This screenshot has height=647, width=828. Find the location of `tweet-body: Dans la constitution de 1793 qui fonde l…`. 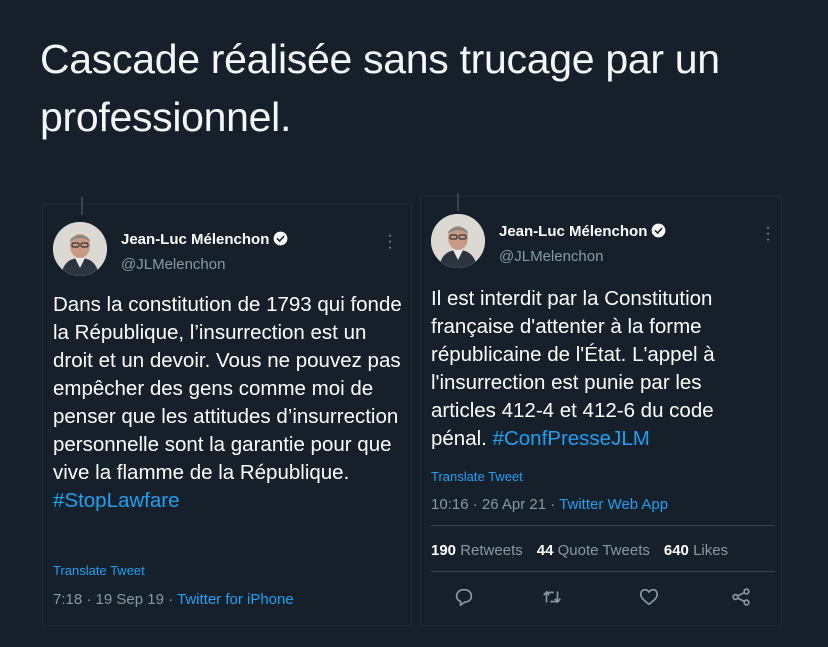

tweet-body: Dans la constitution de 1793 qui fonde l… is located at coordinates (227, 388).